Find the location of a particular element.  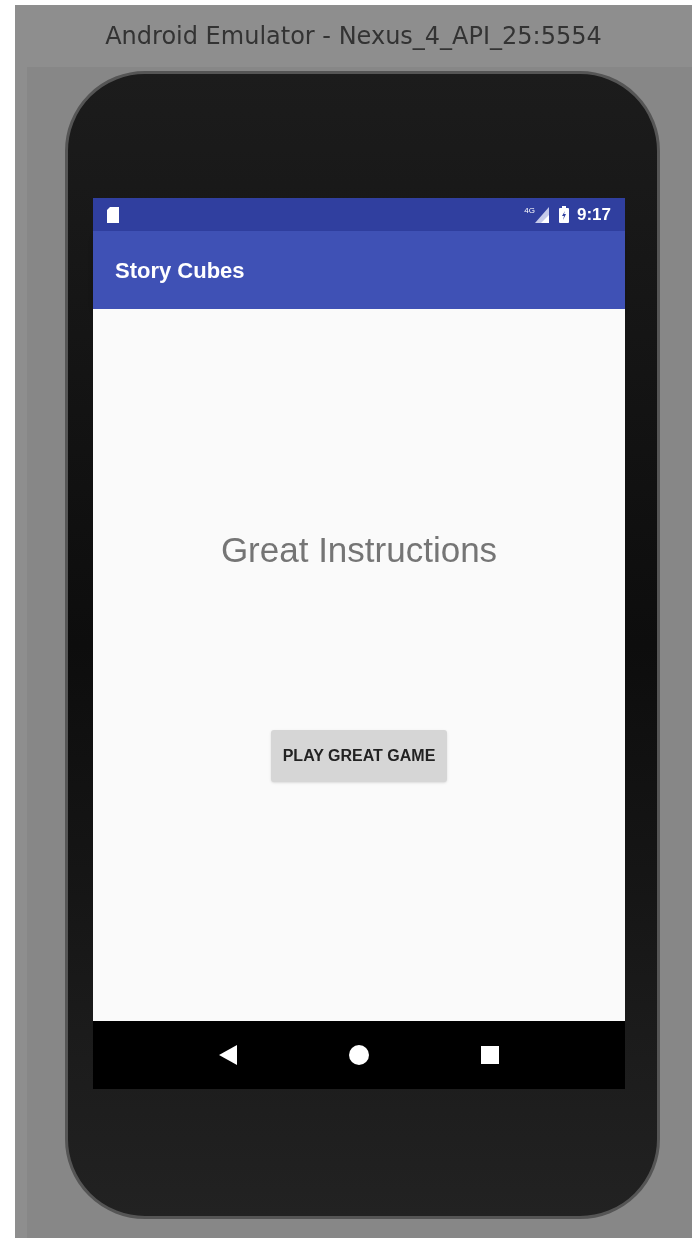

play-button: PLAY GREAT GAME is located at coordinates (359, 755).